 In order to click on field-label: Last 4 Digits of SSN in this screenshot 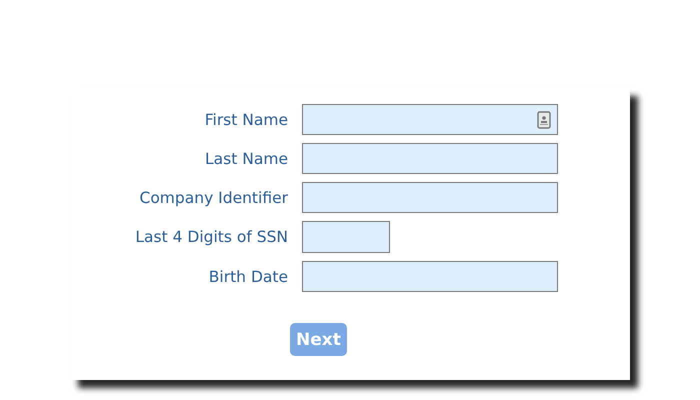, I will do `click(211, 237)`.